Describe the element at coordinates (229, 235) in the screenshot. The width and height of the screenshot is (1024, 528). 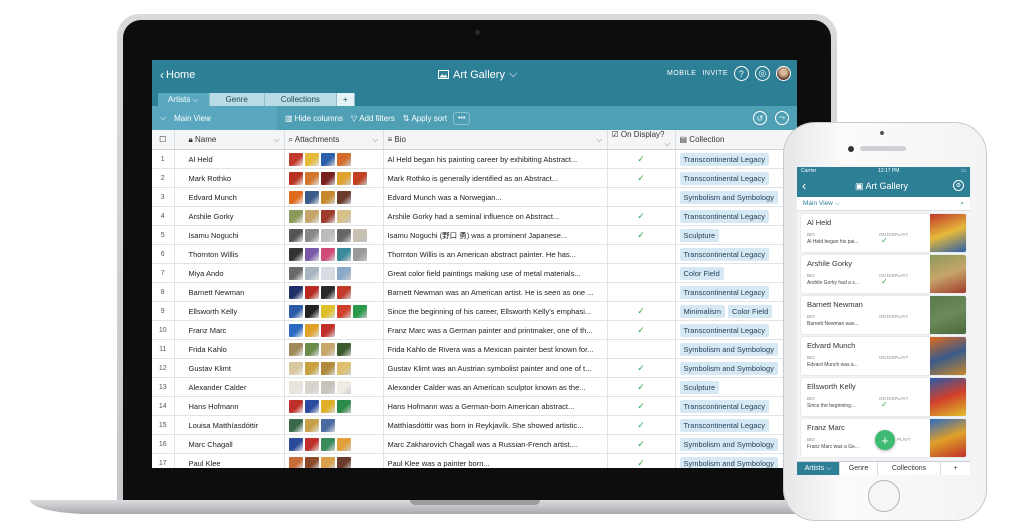
I see `name-cell: Isamu Noguchi` at that location.